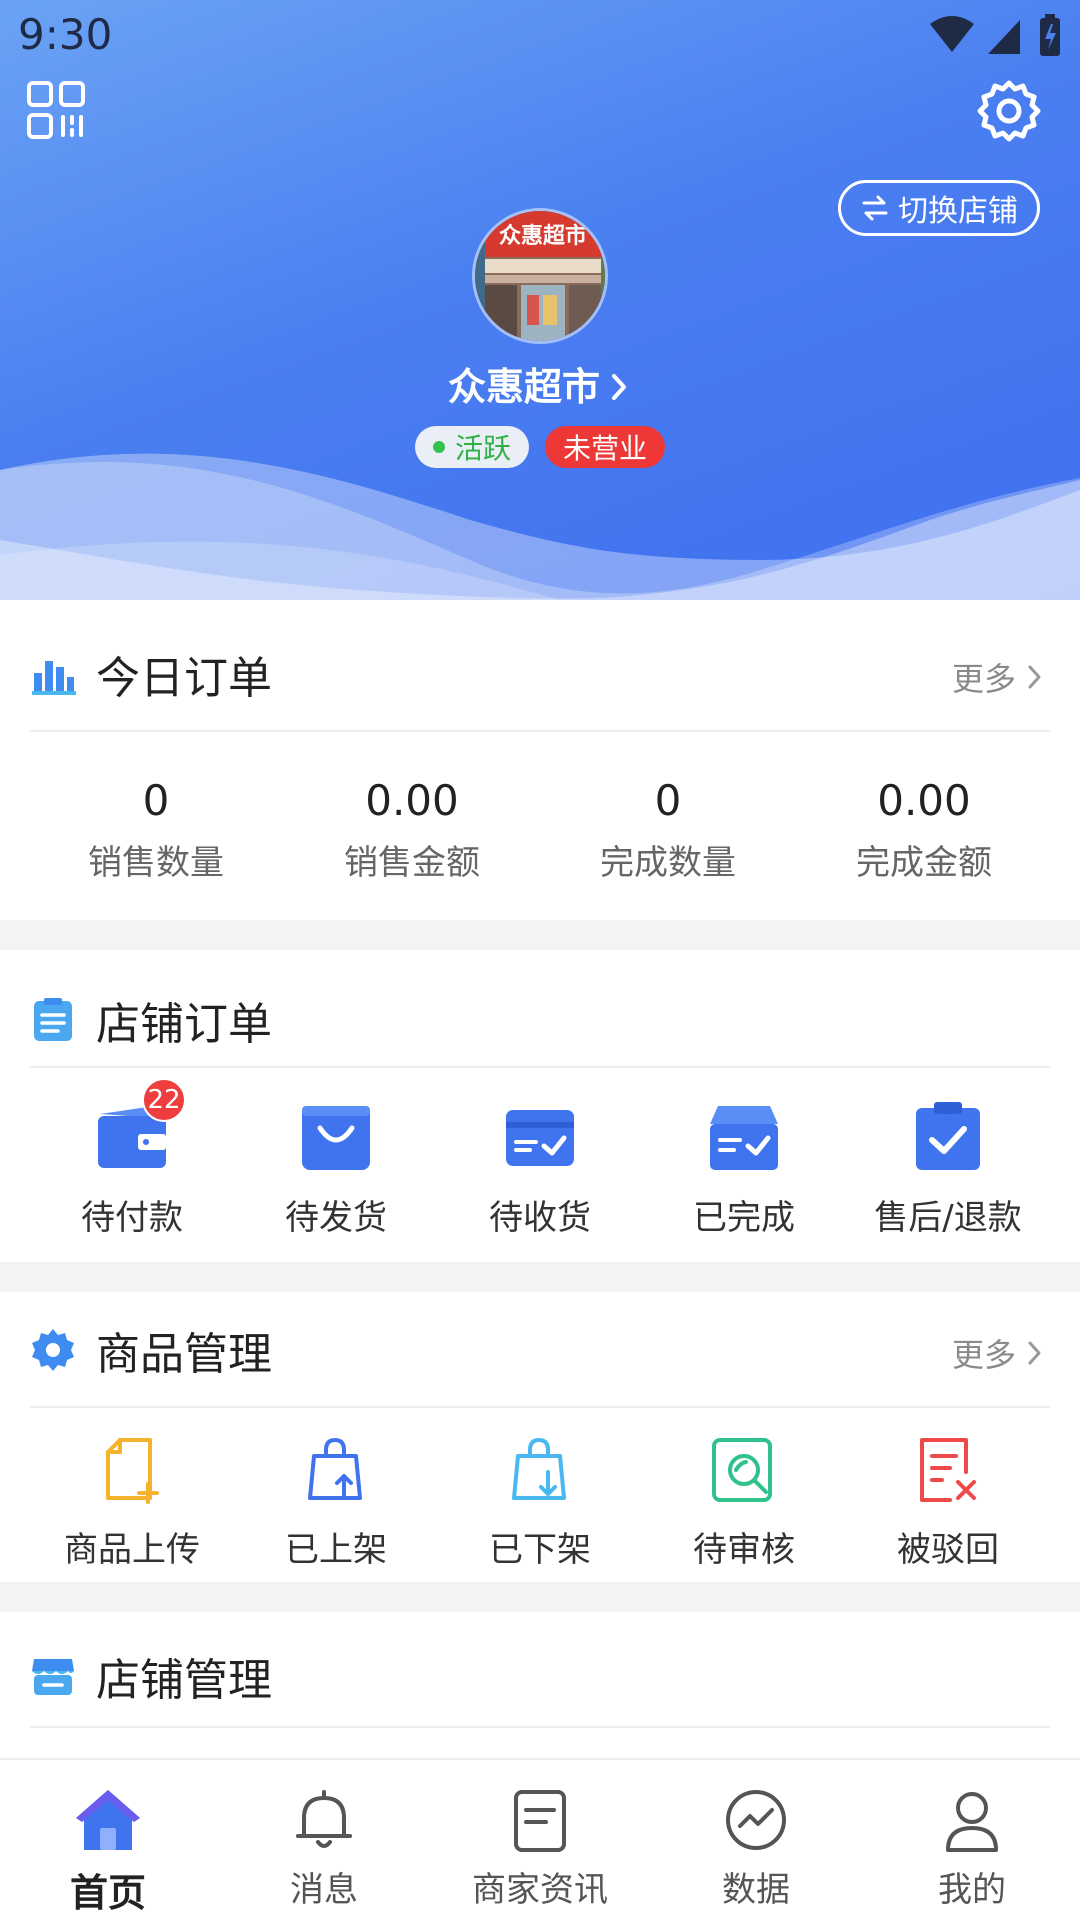 The width and height of the screenshot is (1080, 1920). I want to click on stat-label: 完成金额, so click(924, 863).